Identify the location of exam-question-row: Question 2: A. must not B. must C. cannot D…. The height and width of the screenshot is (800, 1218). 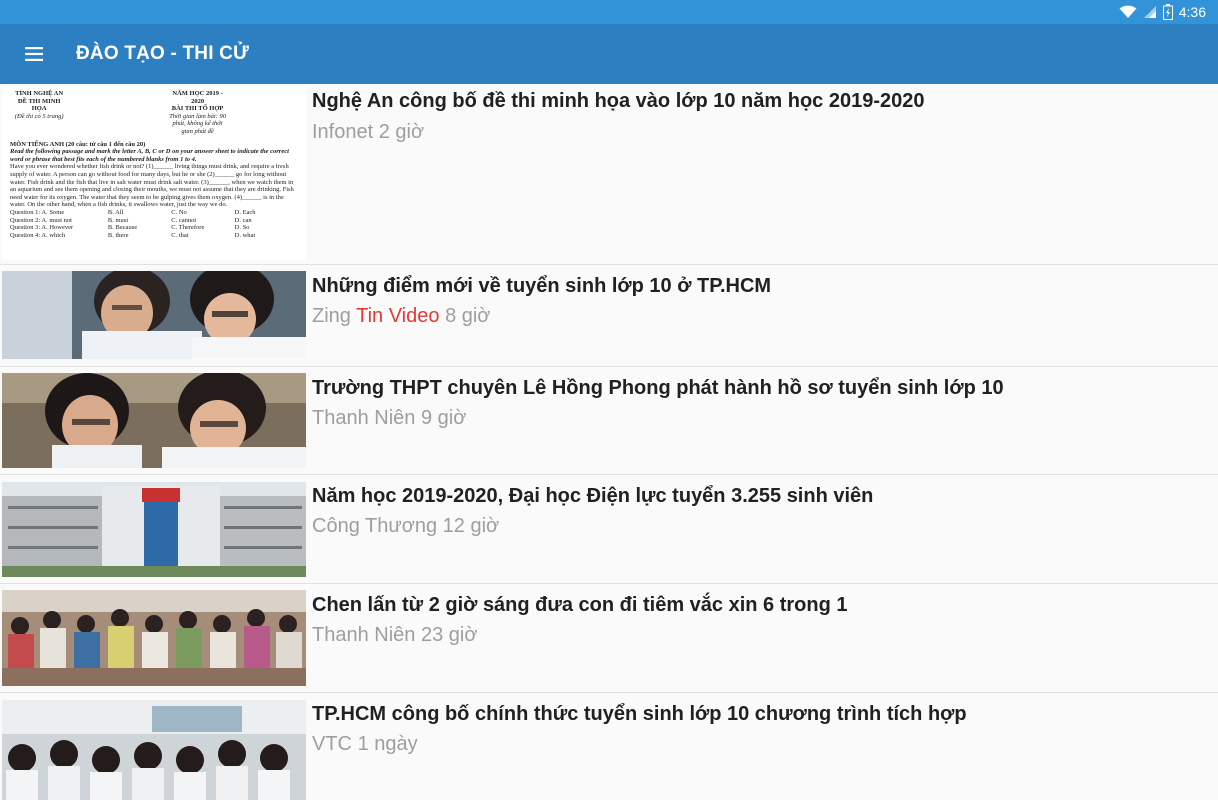
(154, 221).